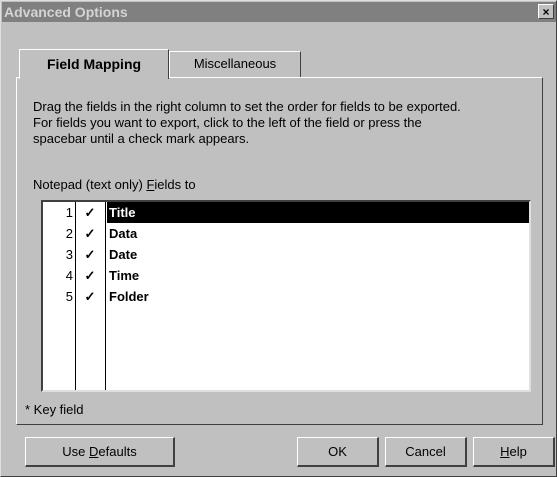  Describe the element at coordinates (318, 233) in the screenshot. I see `field-name: Data` at that location.